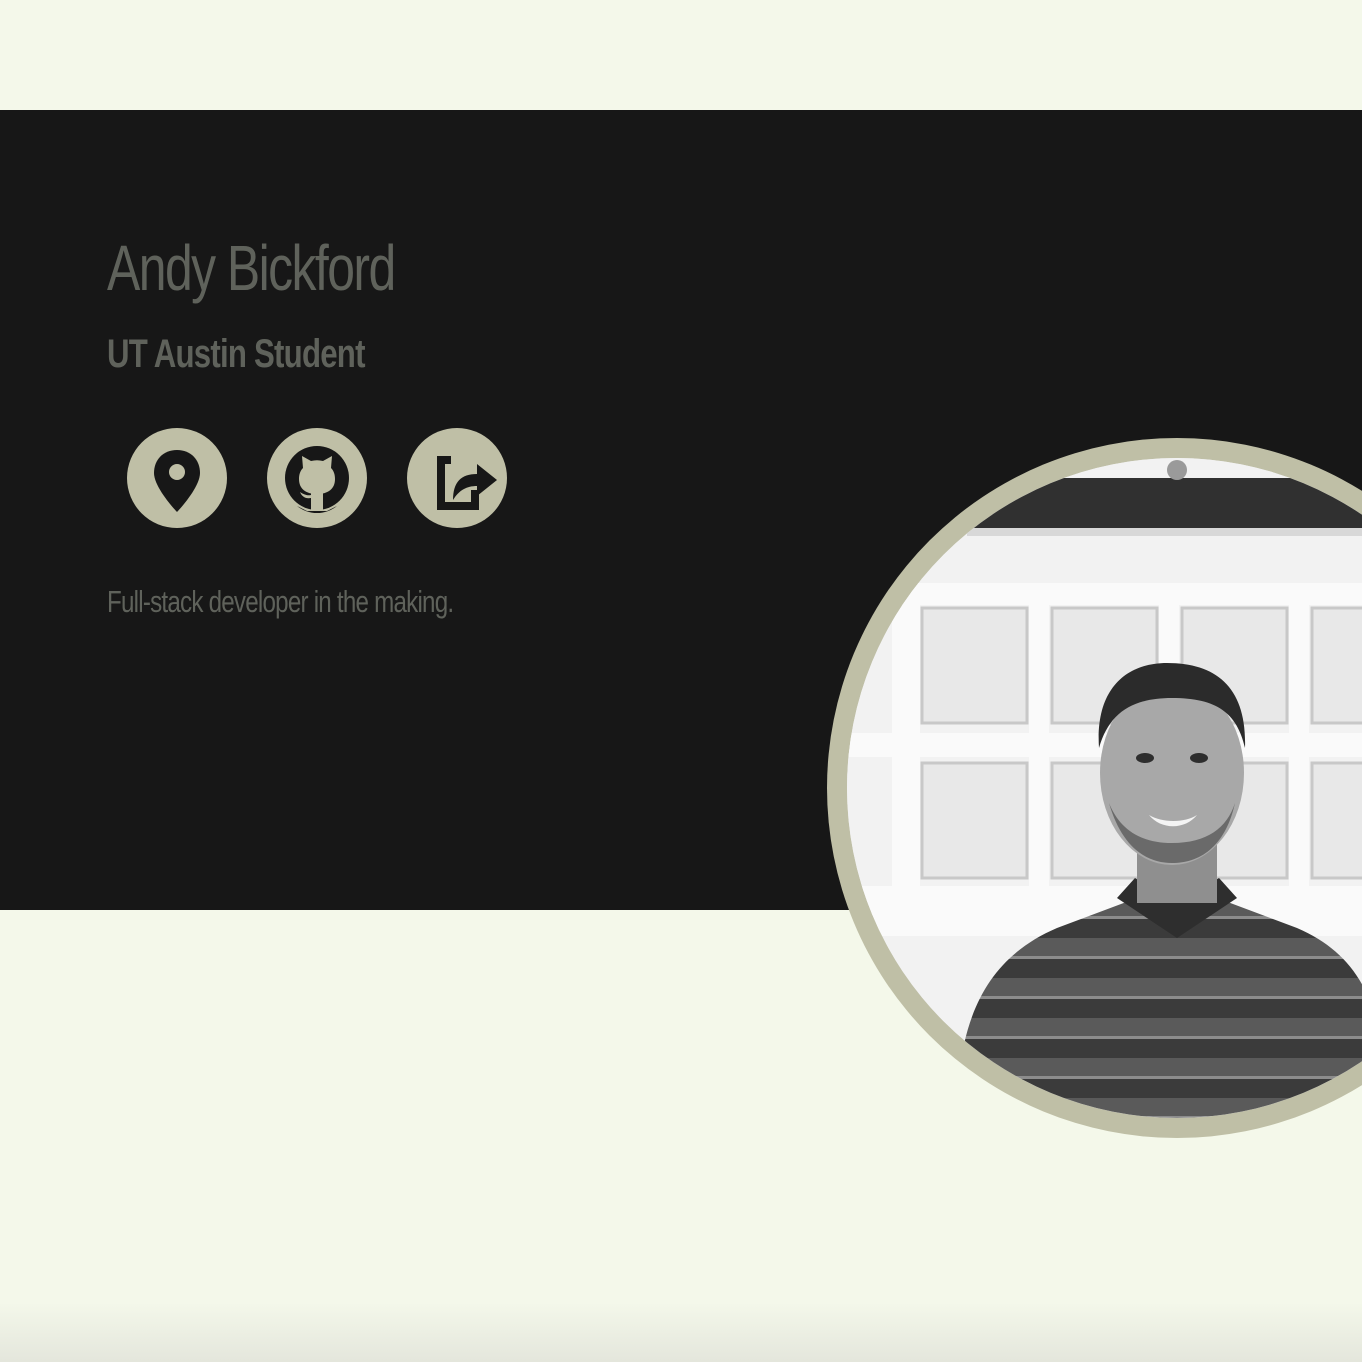  I want to click on profile-tagline: Full-stack developer in the making., so click(280, 601).